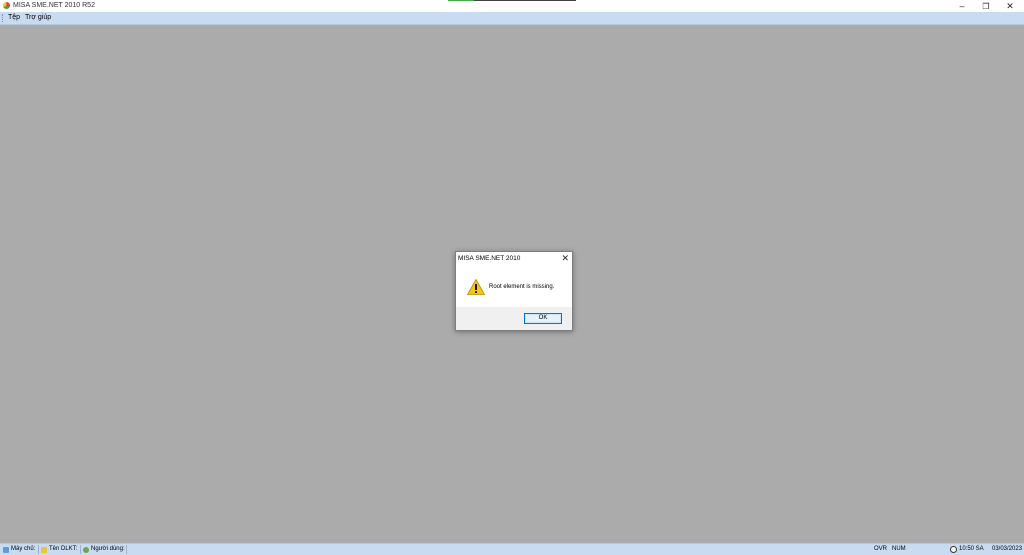 Image resolution: width=1024 pixels, height=555 pixels. What do you see at coordinates (461, 0) in the screenshot?
I see `loading-progress-fill` at bounding box center [461, 0].